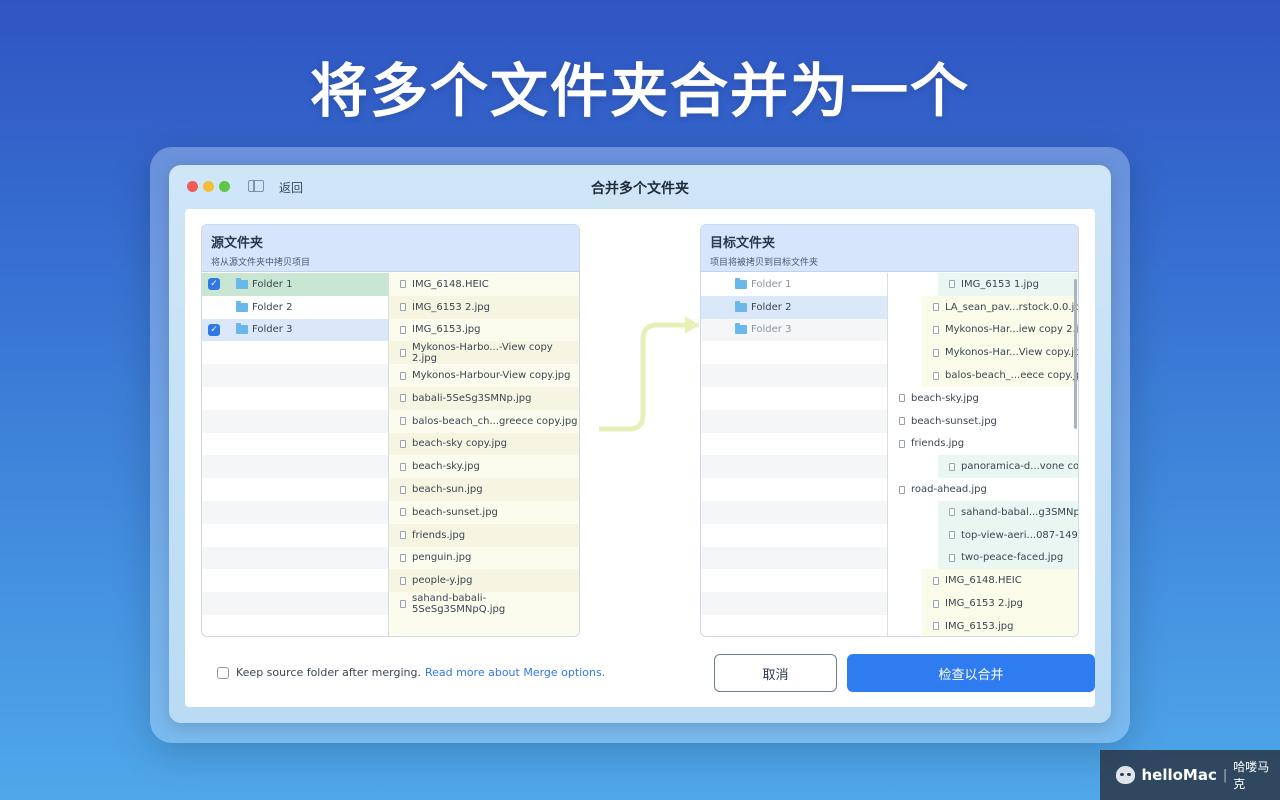  I want to click on file-row: babali-5SeSg3SMNp.jpg, so click(484, 398).